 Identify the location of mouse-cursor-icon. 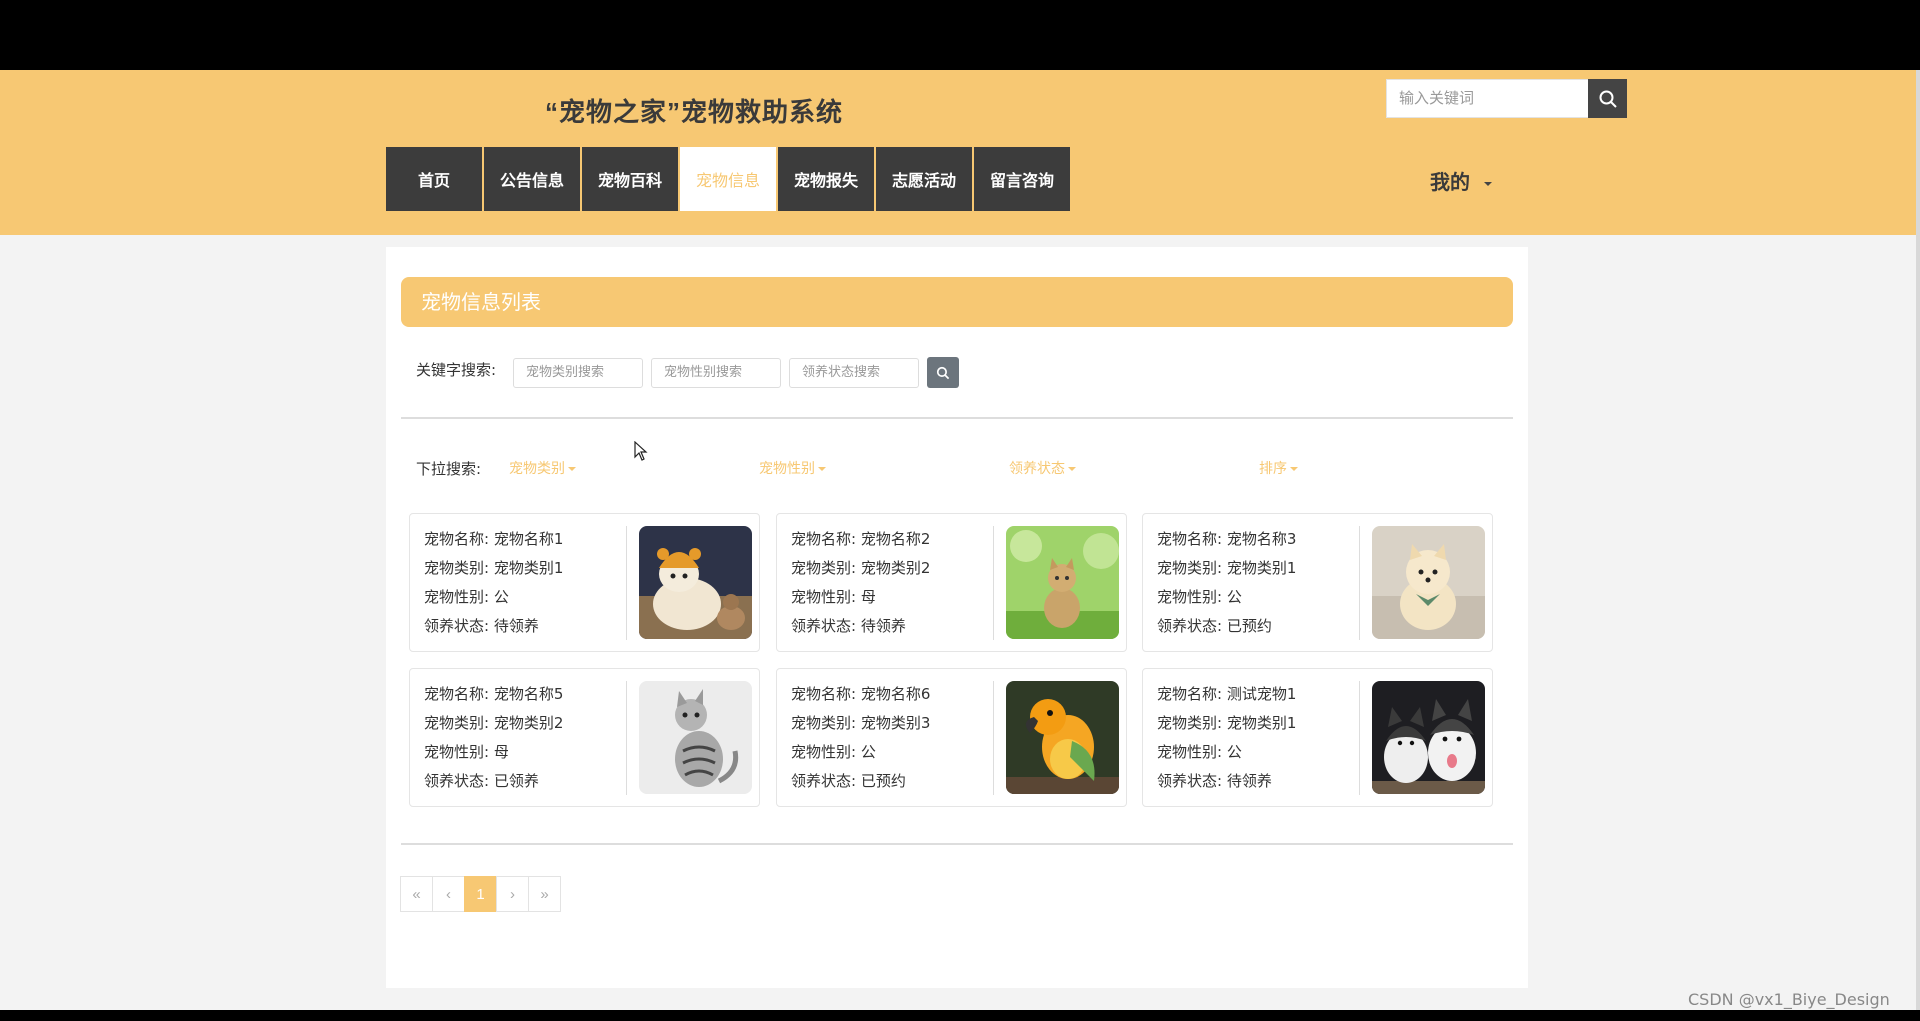
(641, 451).